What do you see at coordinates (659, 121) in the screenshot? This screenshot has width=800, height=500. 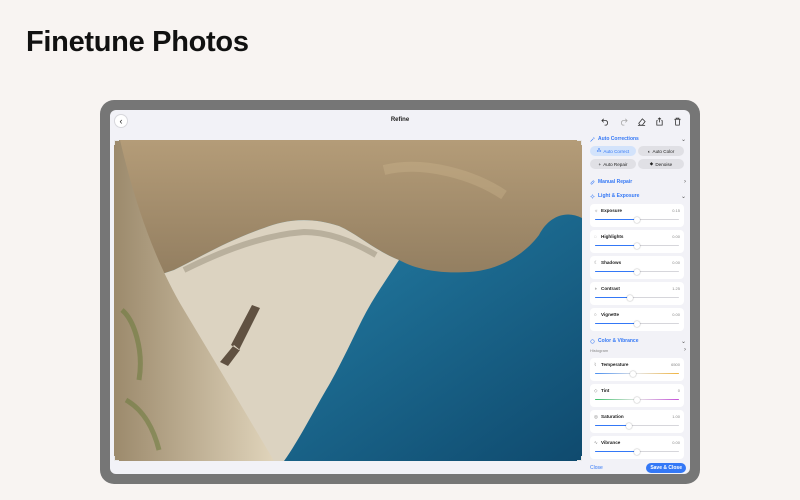 I see `share-icon` at bounding box center [659, 121].